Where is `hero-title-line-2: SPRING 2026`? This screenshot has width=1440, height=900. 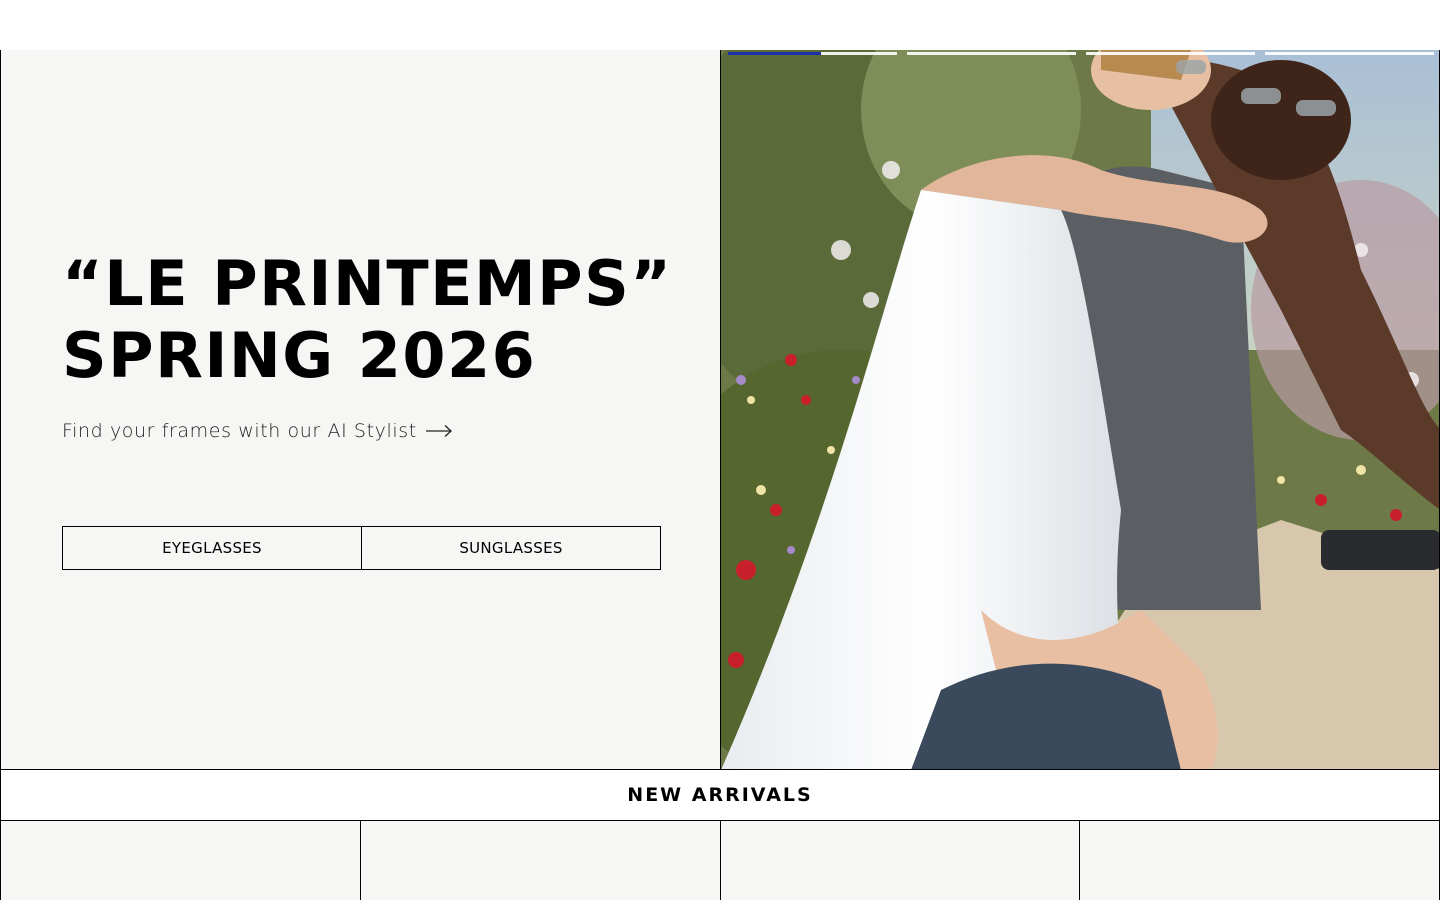 hero-title-line-2: SPRING 2026 is located at coordinates (299, 355).